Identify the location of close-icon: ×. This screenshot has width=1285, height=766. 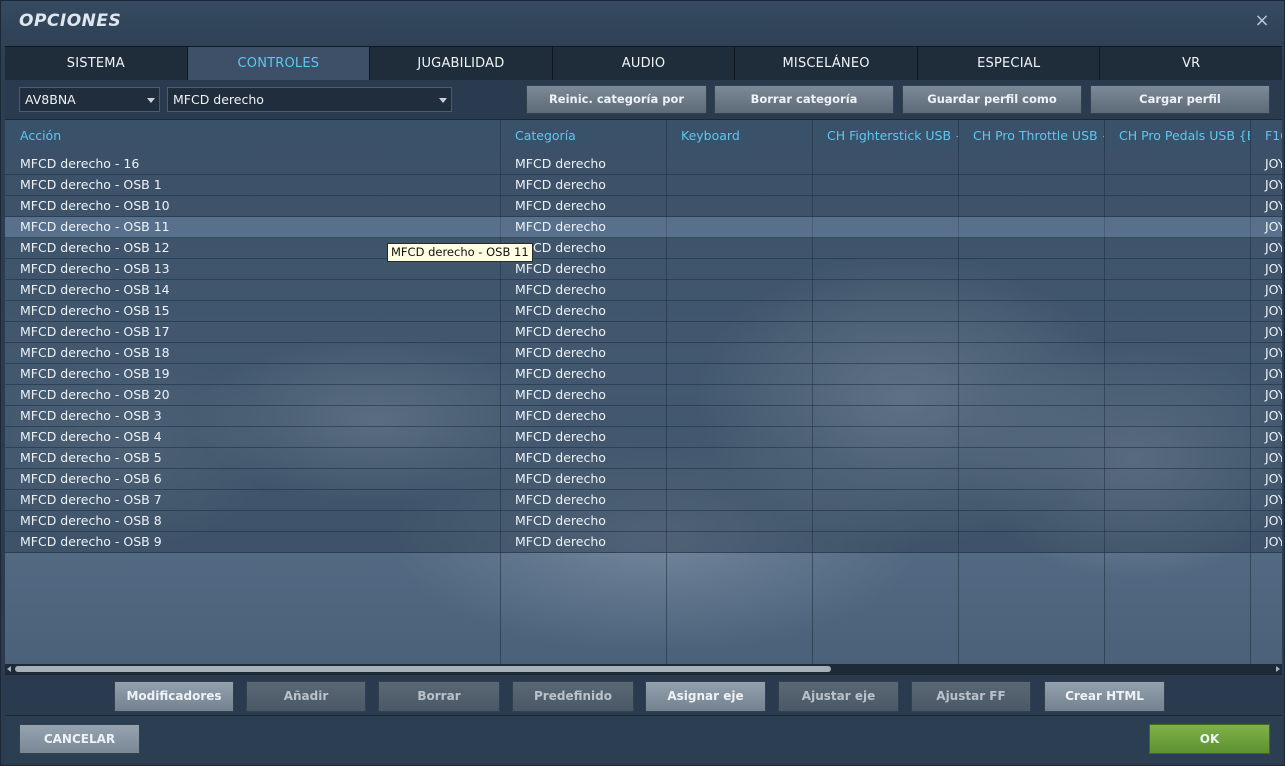
(1262, 21).